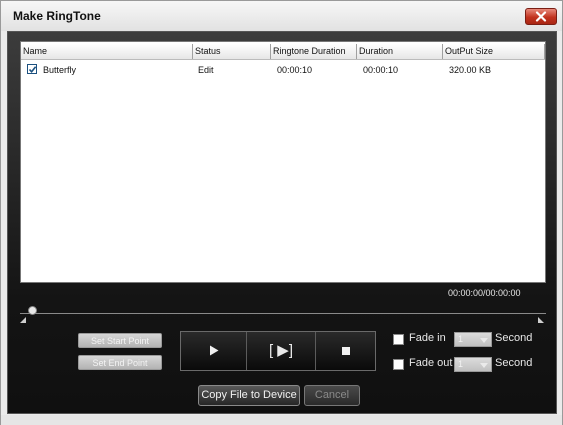 Image resolution: width=563 pixels, height=425 pixels. I want to click on check-icon, so click(32, 70).